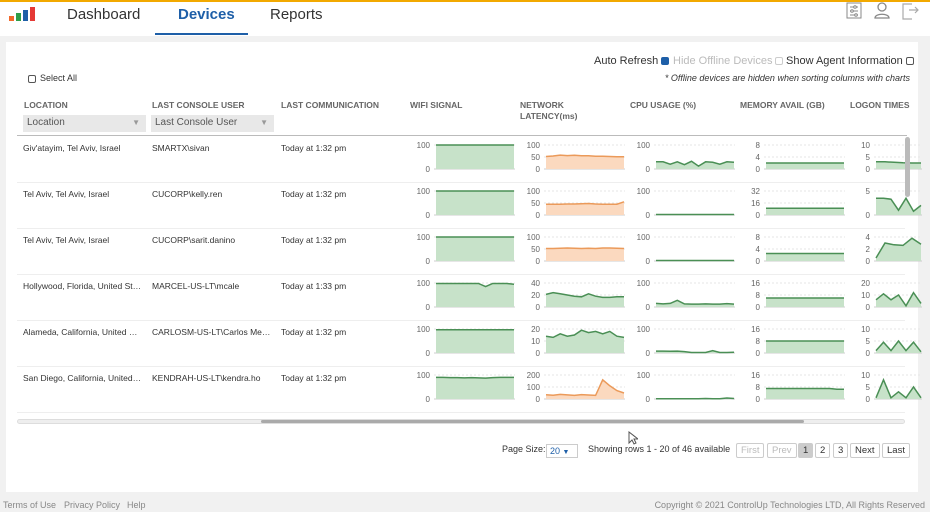 The image size is (930, 512). I want to click on logo, so click(24, 14).